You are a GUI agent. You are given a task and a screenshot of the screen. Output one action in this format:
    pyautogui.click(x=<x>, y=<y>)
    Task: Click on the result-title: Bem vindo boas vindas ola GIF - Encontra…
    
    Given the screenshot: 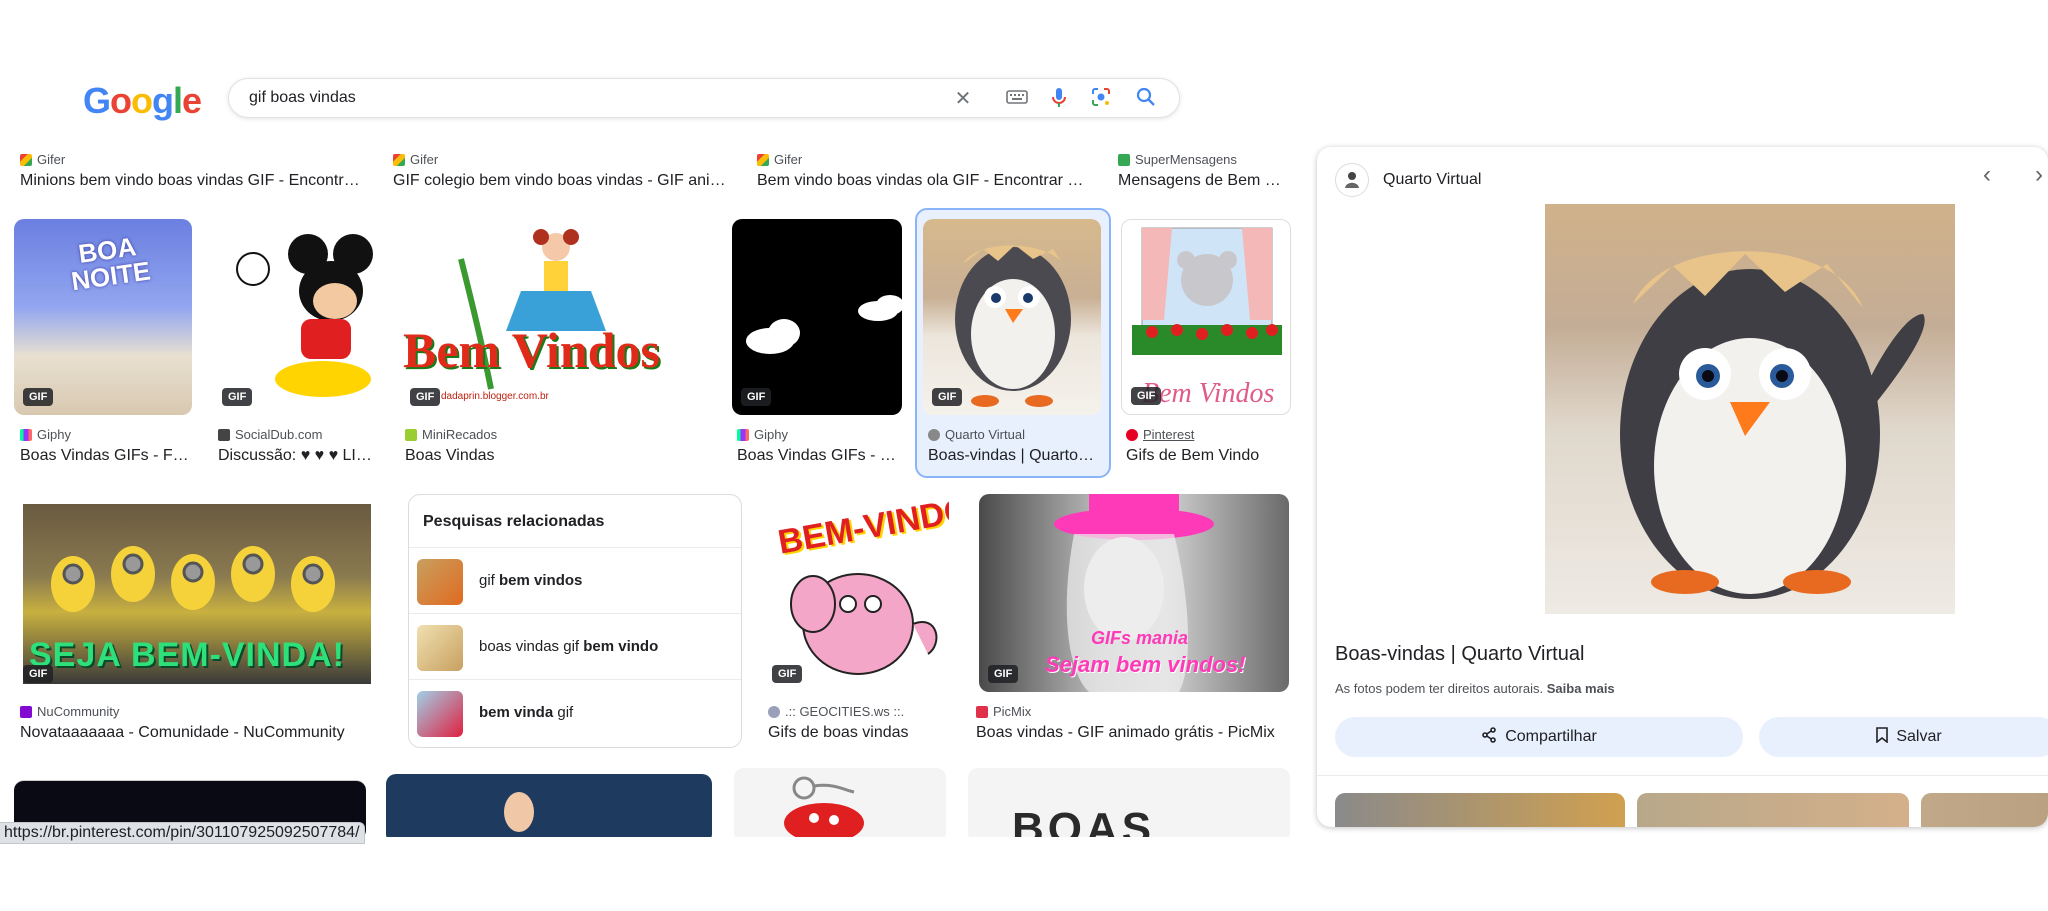 What is the action you would take?
    pyautogui.click(x=923, y=181)
    